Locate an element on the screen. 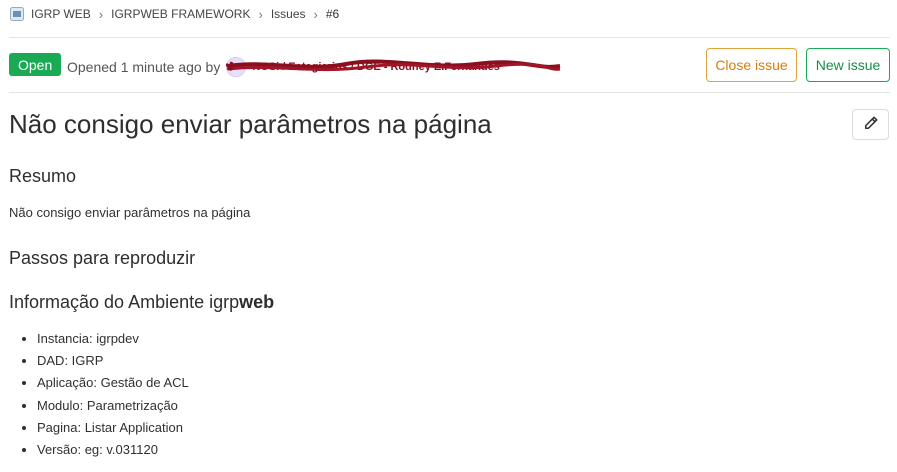 The image size is (897, 472). project-avatar-icon is located at coordinates (17, 14).